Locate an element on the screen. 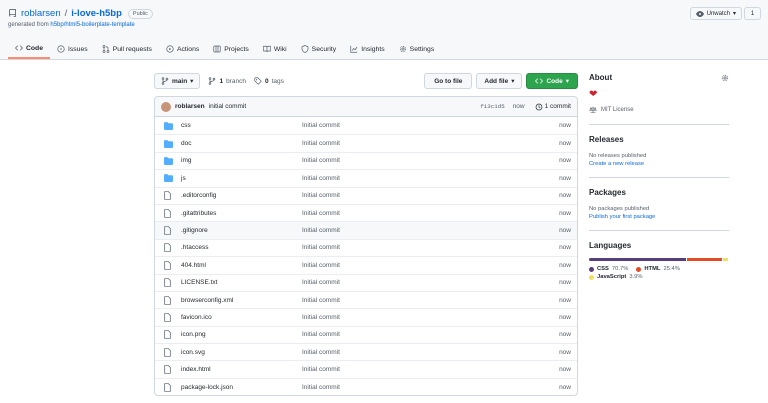 The height and width of the screenshot is (403, 768). tab-pull-requests: Pull requests is located at coordinates (127, 49).